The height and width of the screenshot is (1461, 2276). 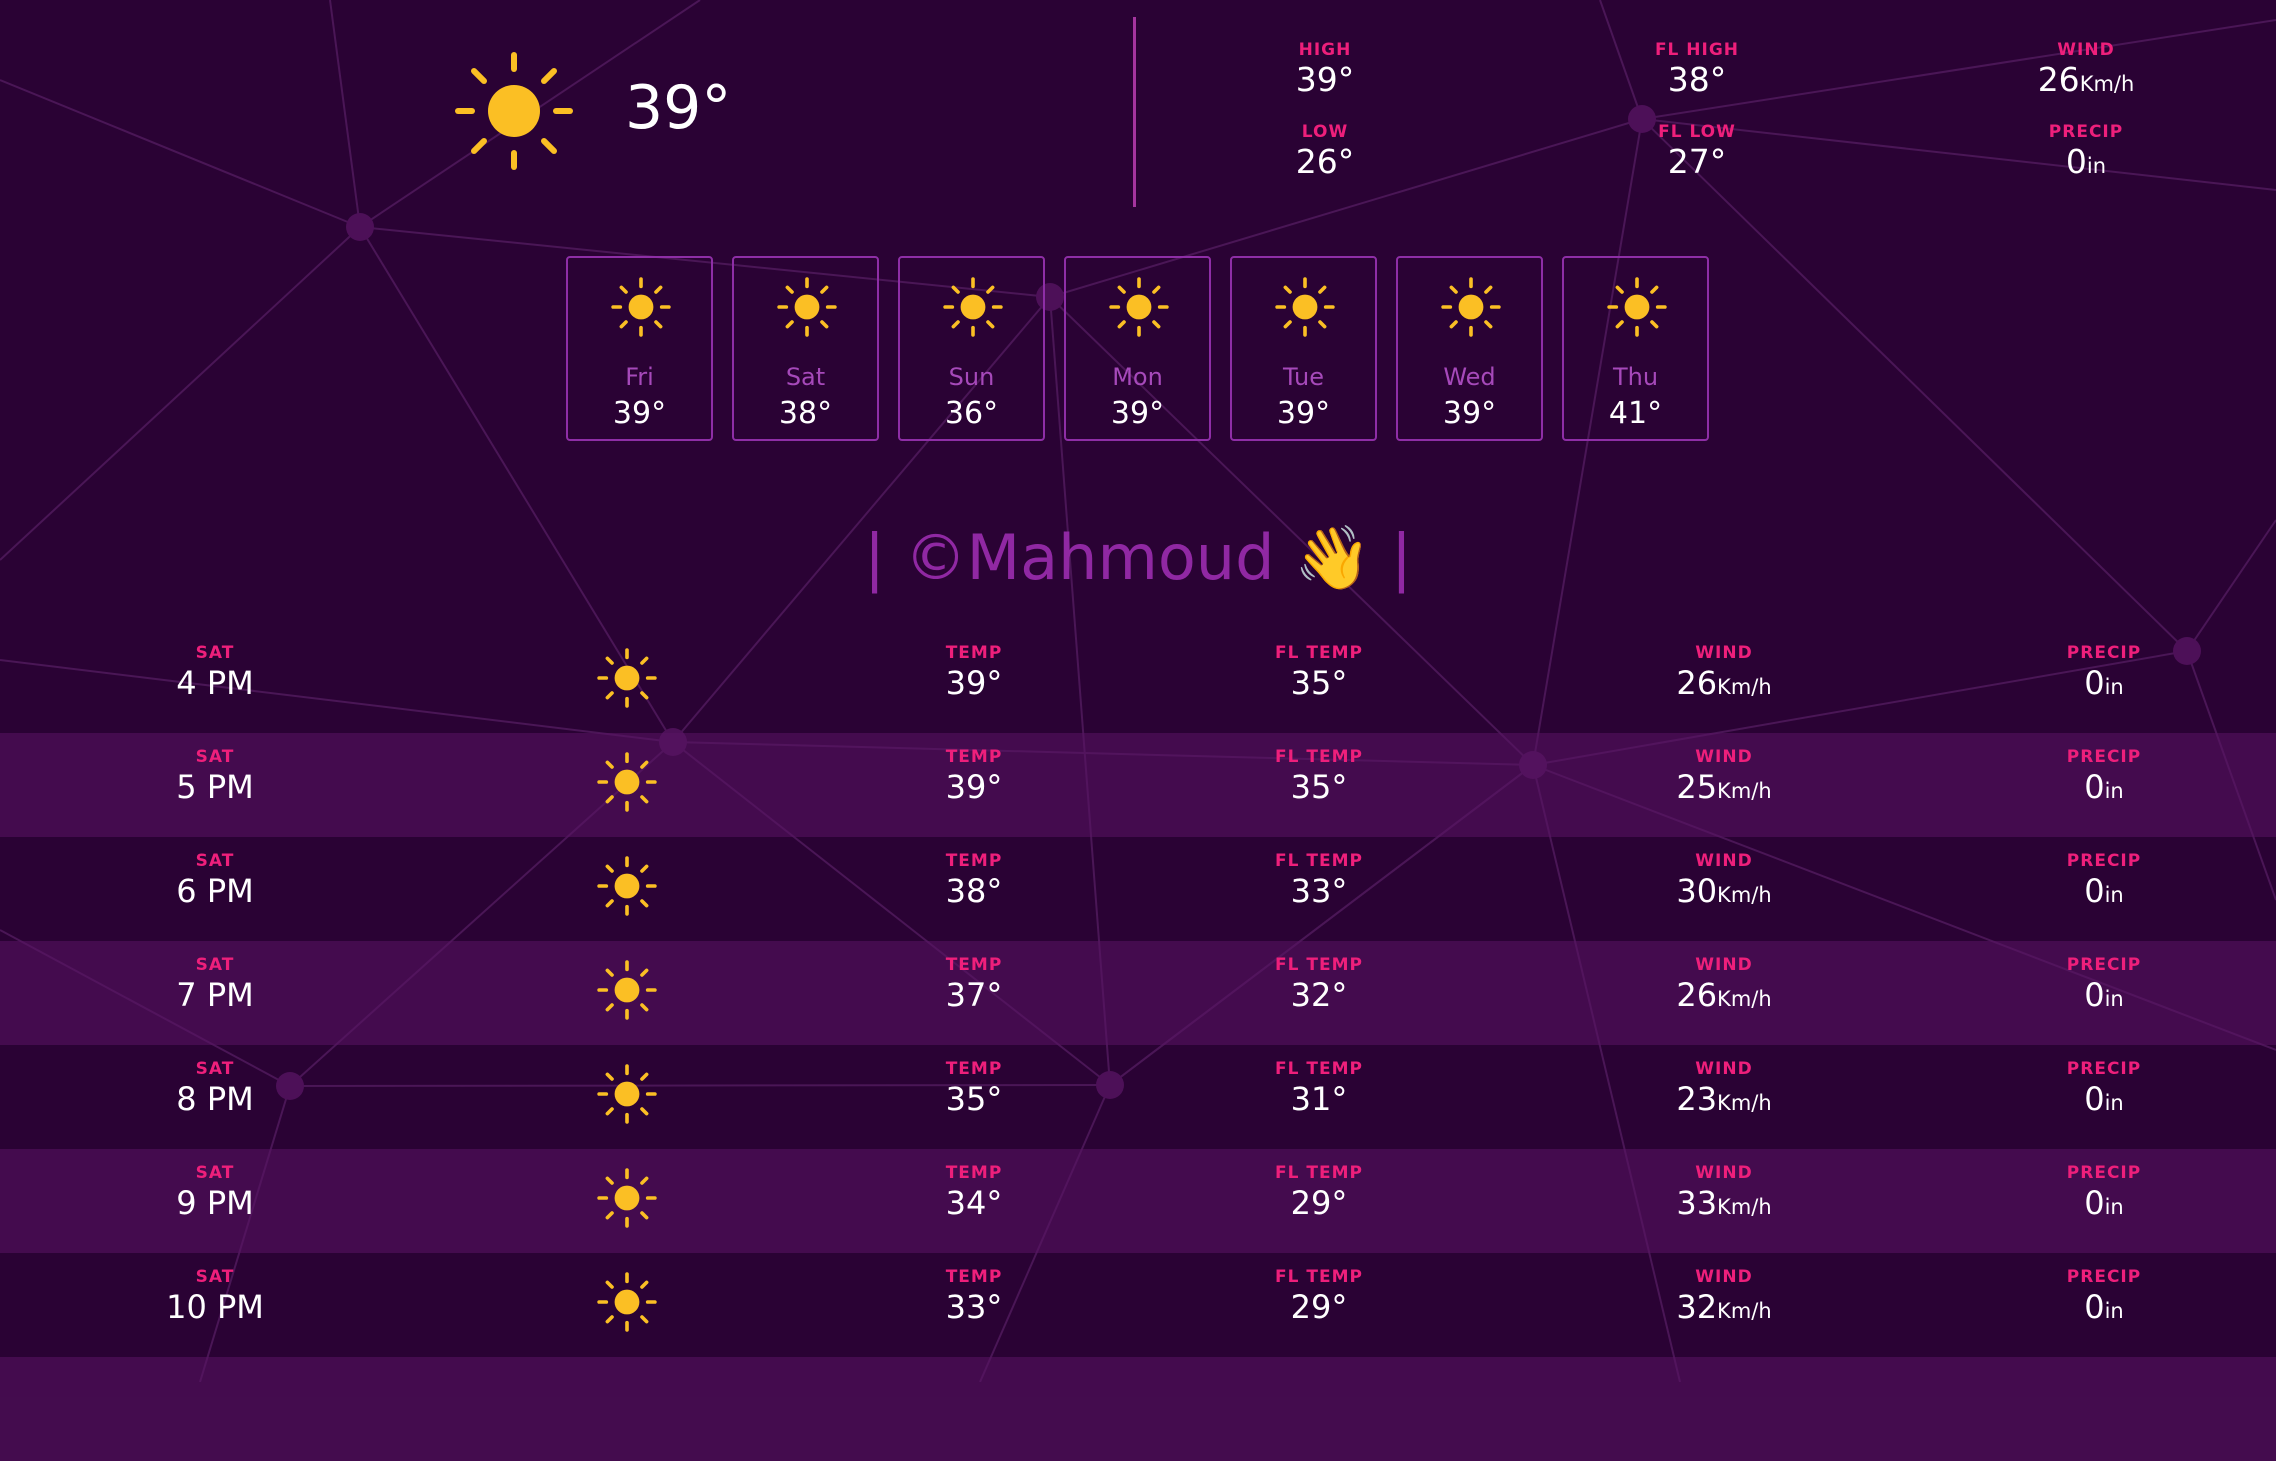 I want to click on high-value: 39°, so click(x=1325, y=79).